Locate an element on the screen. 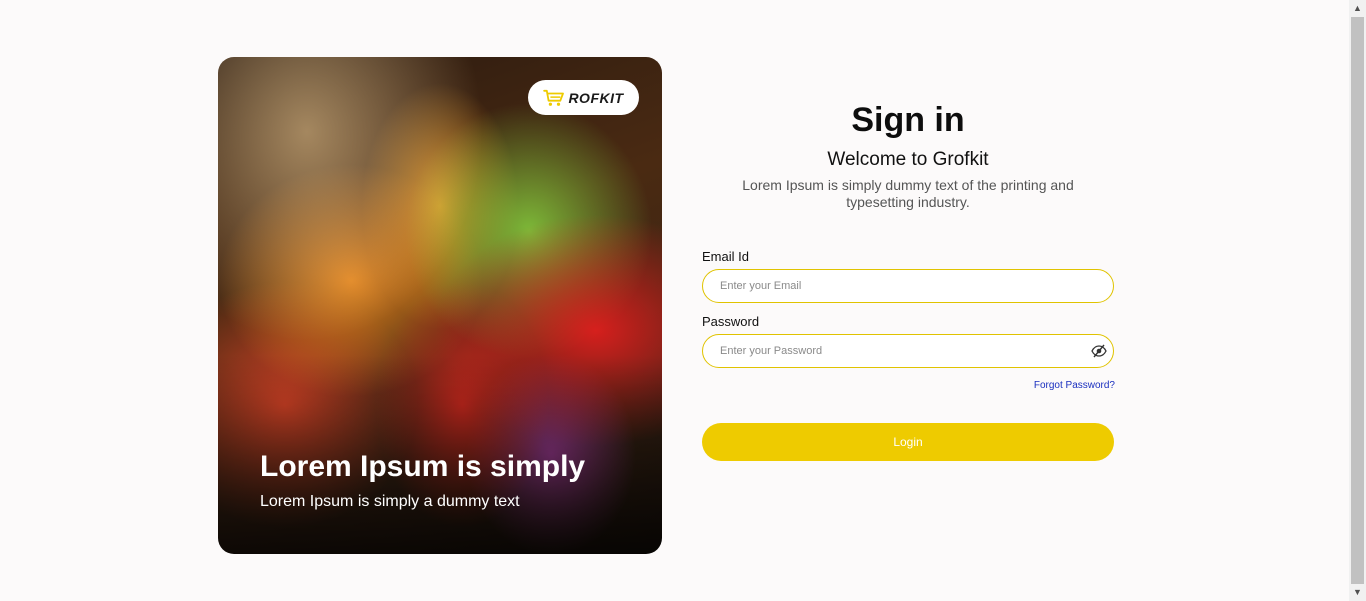  page-title: Sign in is located at coordinates (908, 120).